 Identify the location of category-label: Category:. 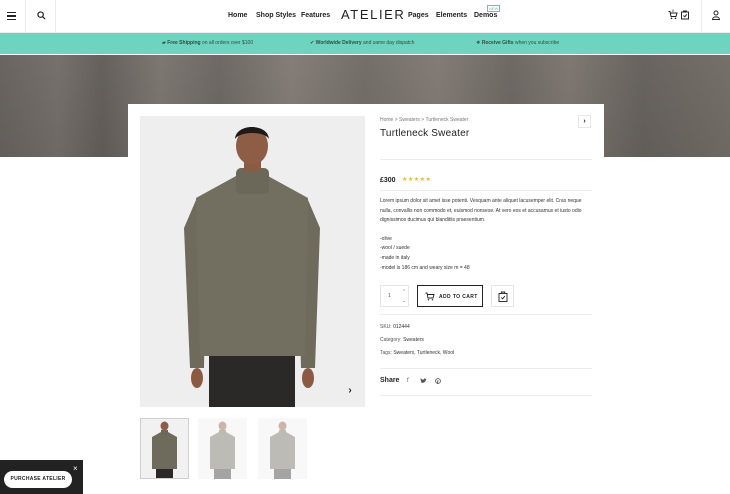
(391, 340).